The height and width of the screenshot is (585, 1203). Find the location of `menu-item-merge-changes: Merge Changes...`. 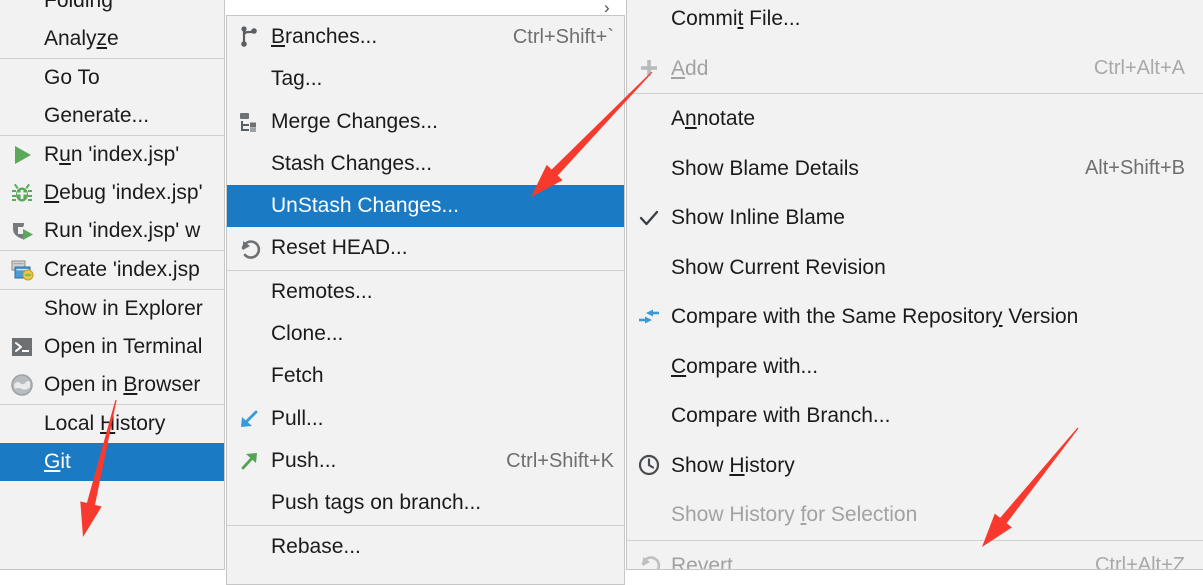

menu-item-merge-changes: Merge Changes... is located at coordinates (425, 122).